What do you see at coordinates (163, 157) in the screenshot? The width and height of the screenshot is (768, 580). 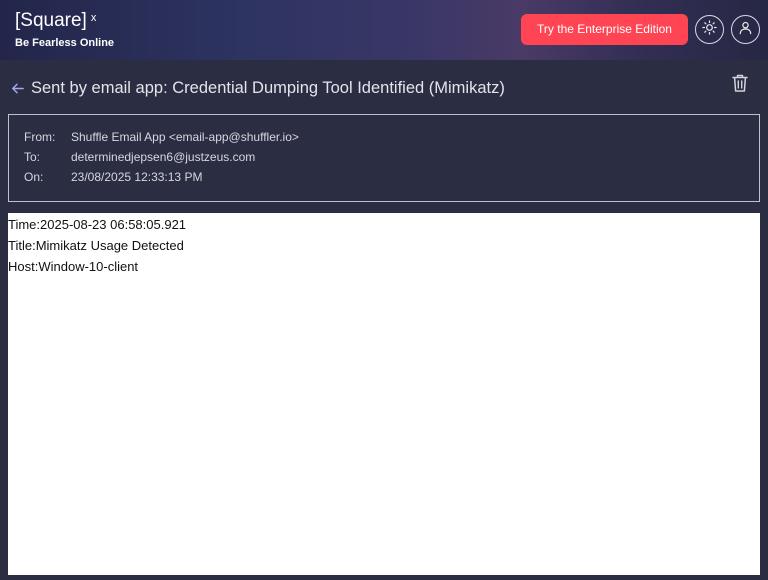 I see `to-value: determinedjepsen6@justzeus.com` at bounding box center [163, 157].